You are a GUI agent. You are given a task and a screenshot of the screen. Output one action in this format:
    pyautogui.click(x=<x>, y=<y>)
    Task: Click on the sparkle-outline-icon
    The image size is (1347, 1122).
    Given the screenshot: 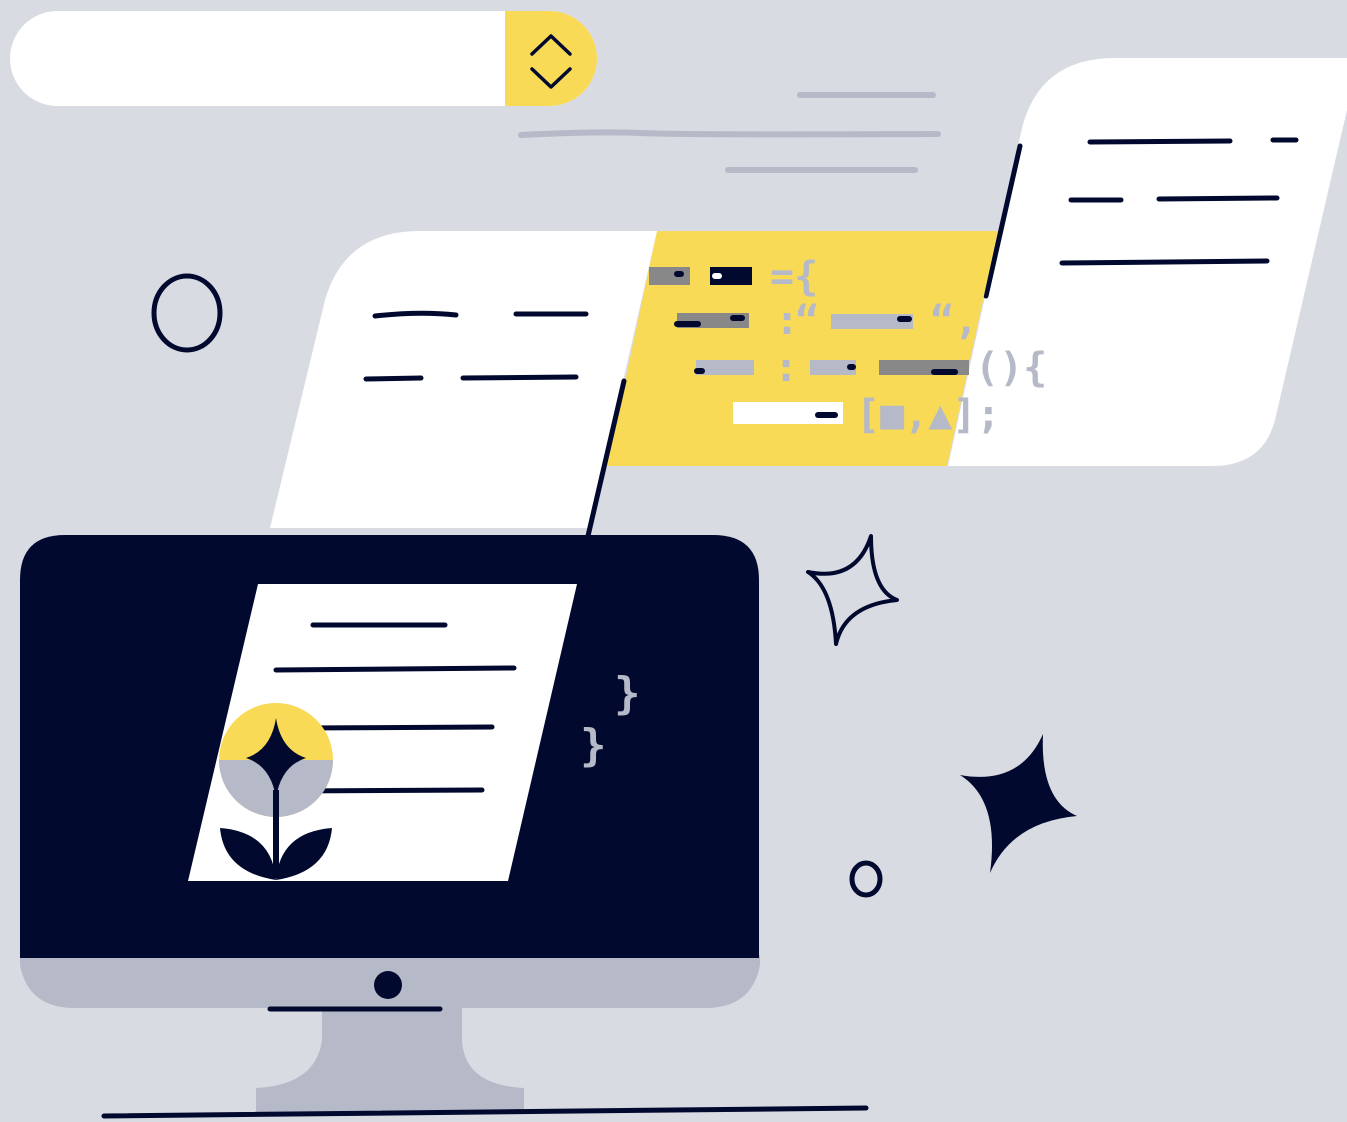 What is the action you would take?
    pyautogui.click(x=852, y=590)
    